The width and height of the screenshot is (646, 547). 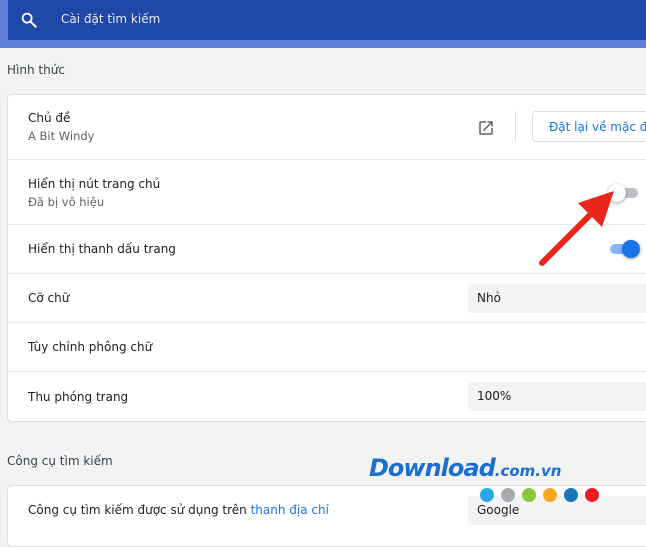 I want to click on search-bar: Cài đặt tìm kiếm, so click(x=327, y=20).